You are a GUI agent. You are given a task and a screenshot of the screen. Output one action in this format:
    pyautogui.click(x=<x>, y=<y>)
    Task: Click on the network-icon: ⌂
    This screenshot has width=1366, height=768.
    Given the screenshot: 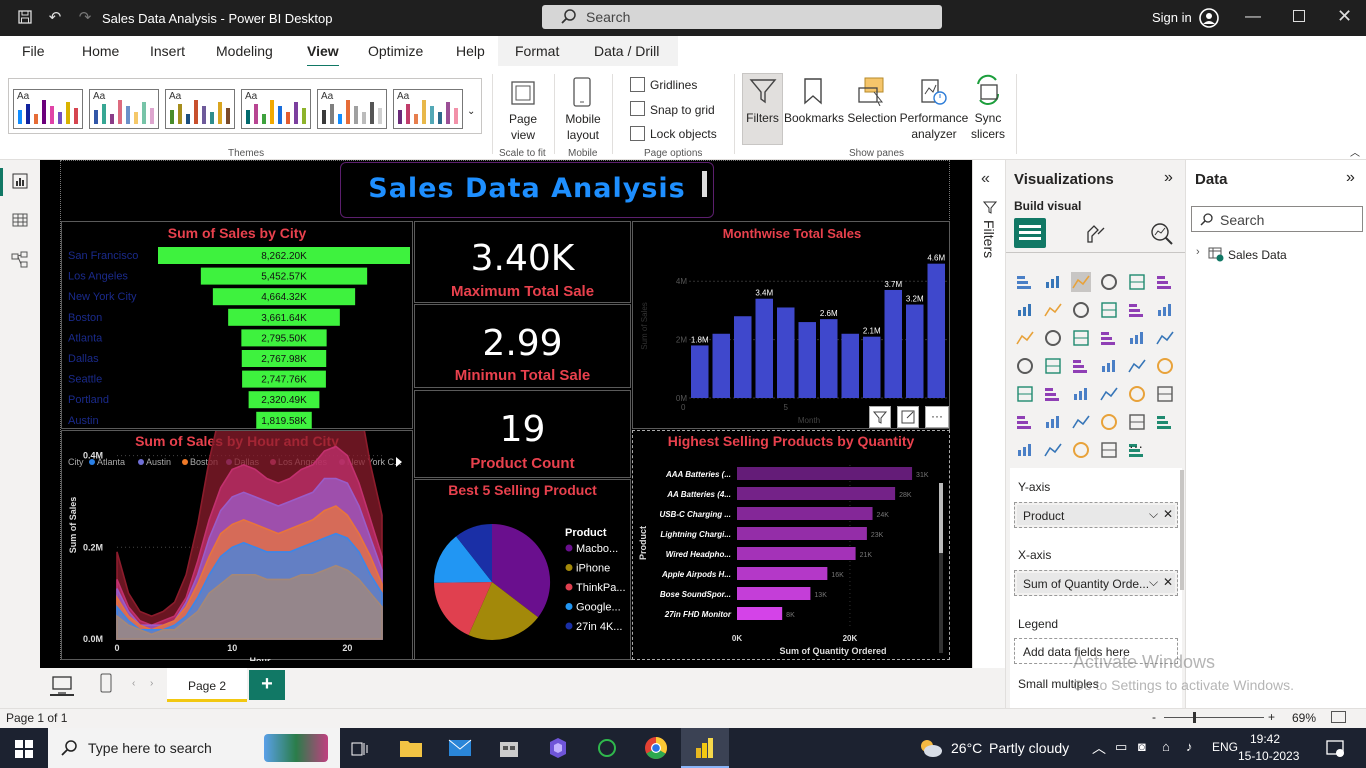 What is the action you would take?
    pyautogui.click(x=1166, y=746)
    